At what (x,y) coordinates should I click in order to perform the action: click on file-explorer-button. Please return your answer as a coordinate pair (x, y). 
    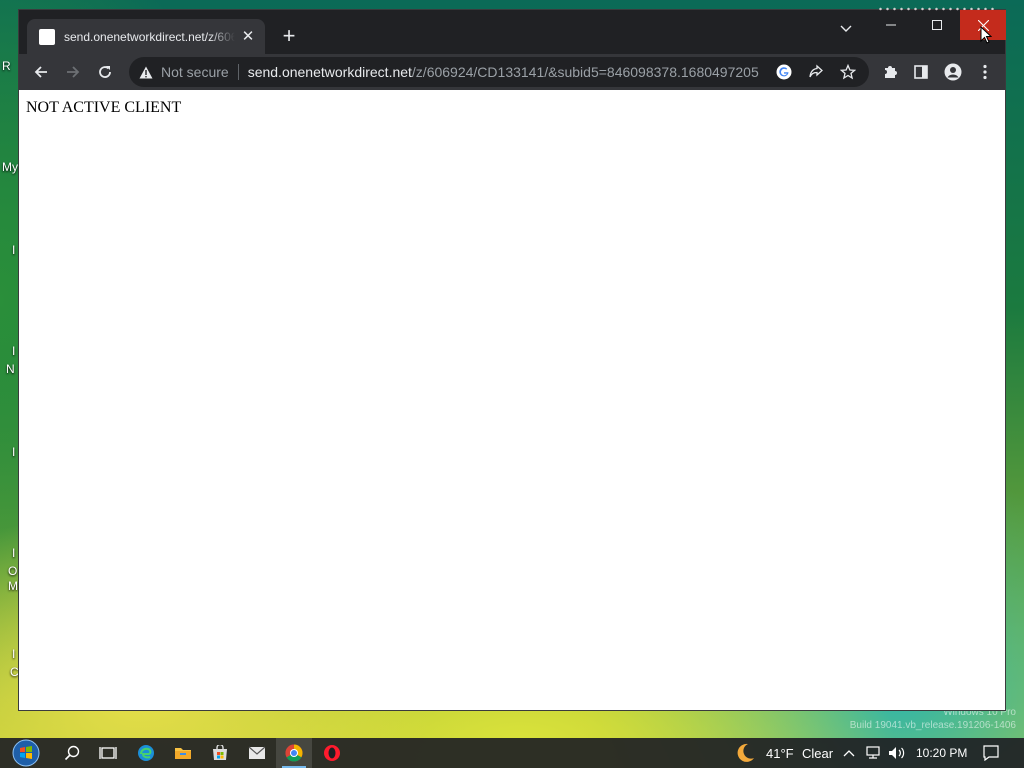
    Looking at the image, I should click on (183, 753).